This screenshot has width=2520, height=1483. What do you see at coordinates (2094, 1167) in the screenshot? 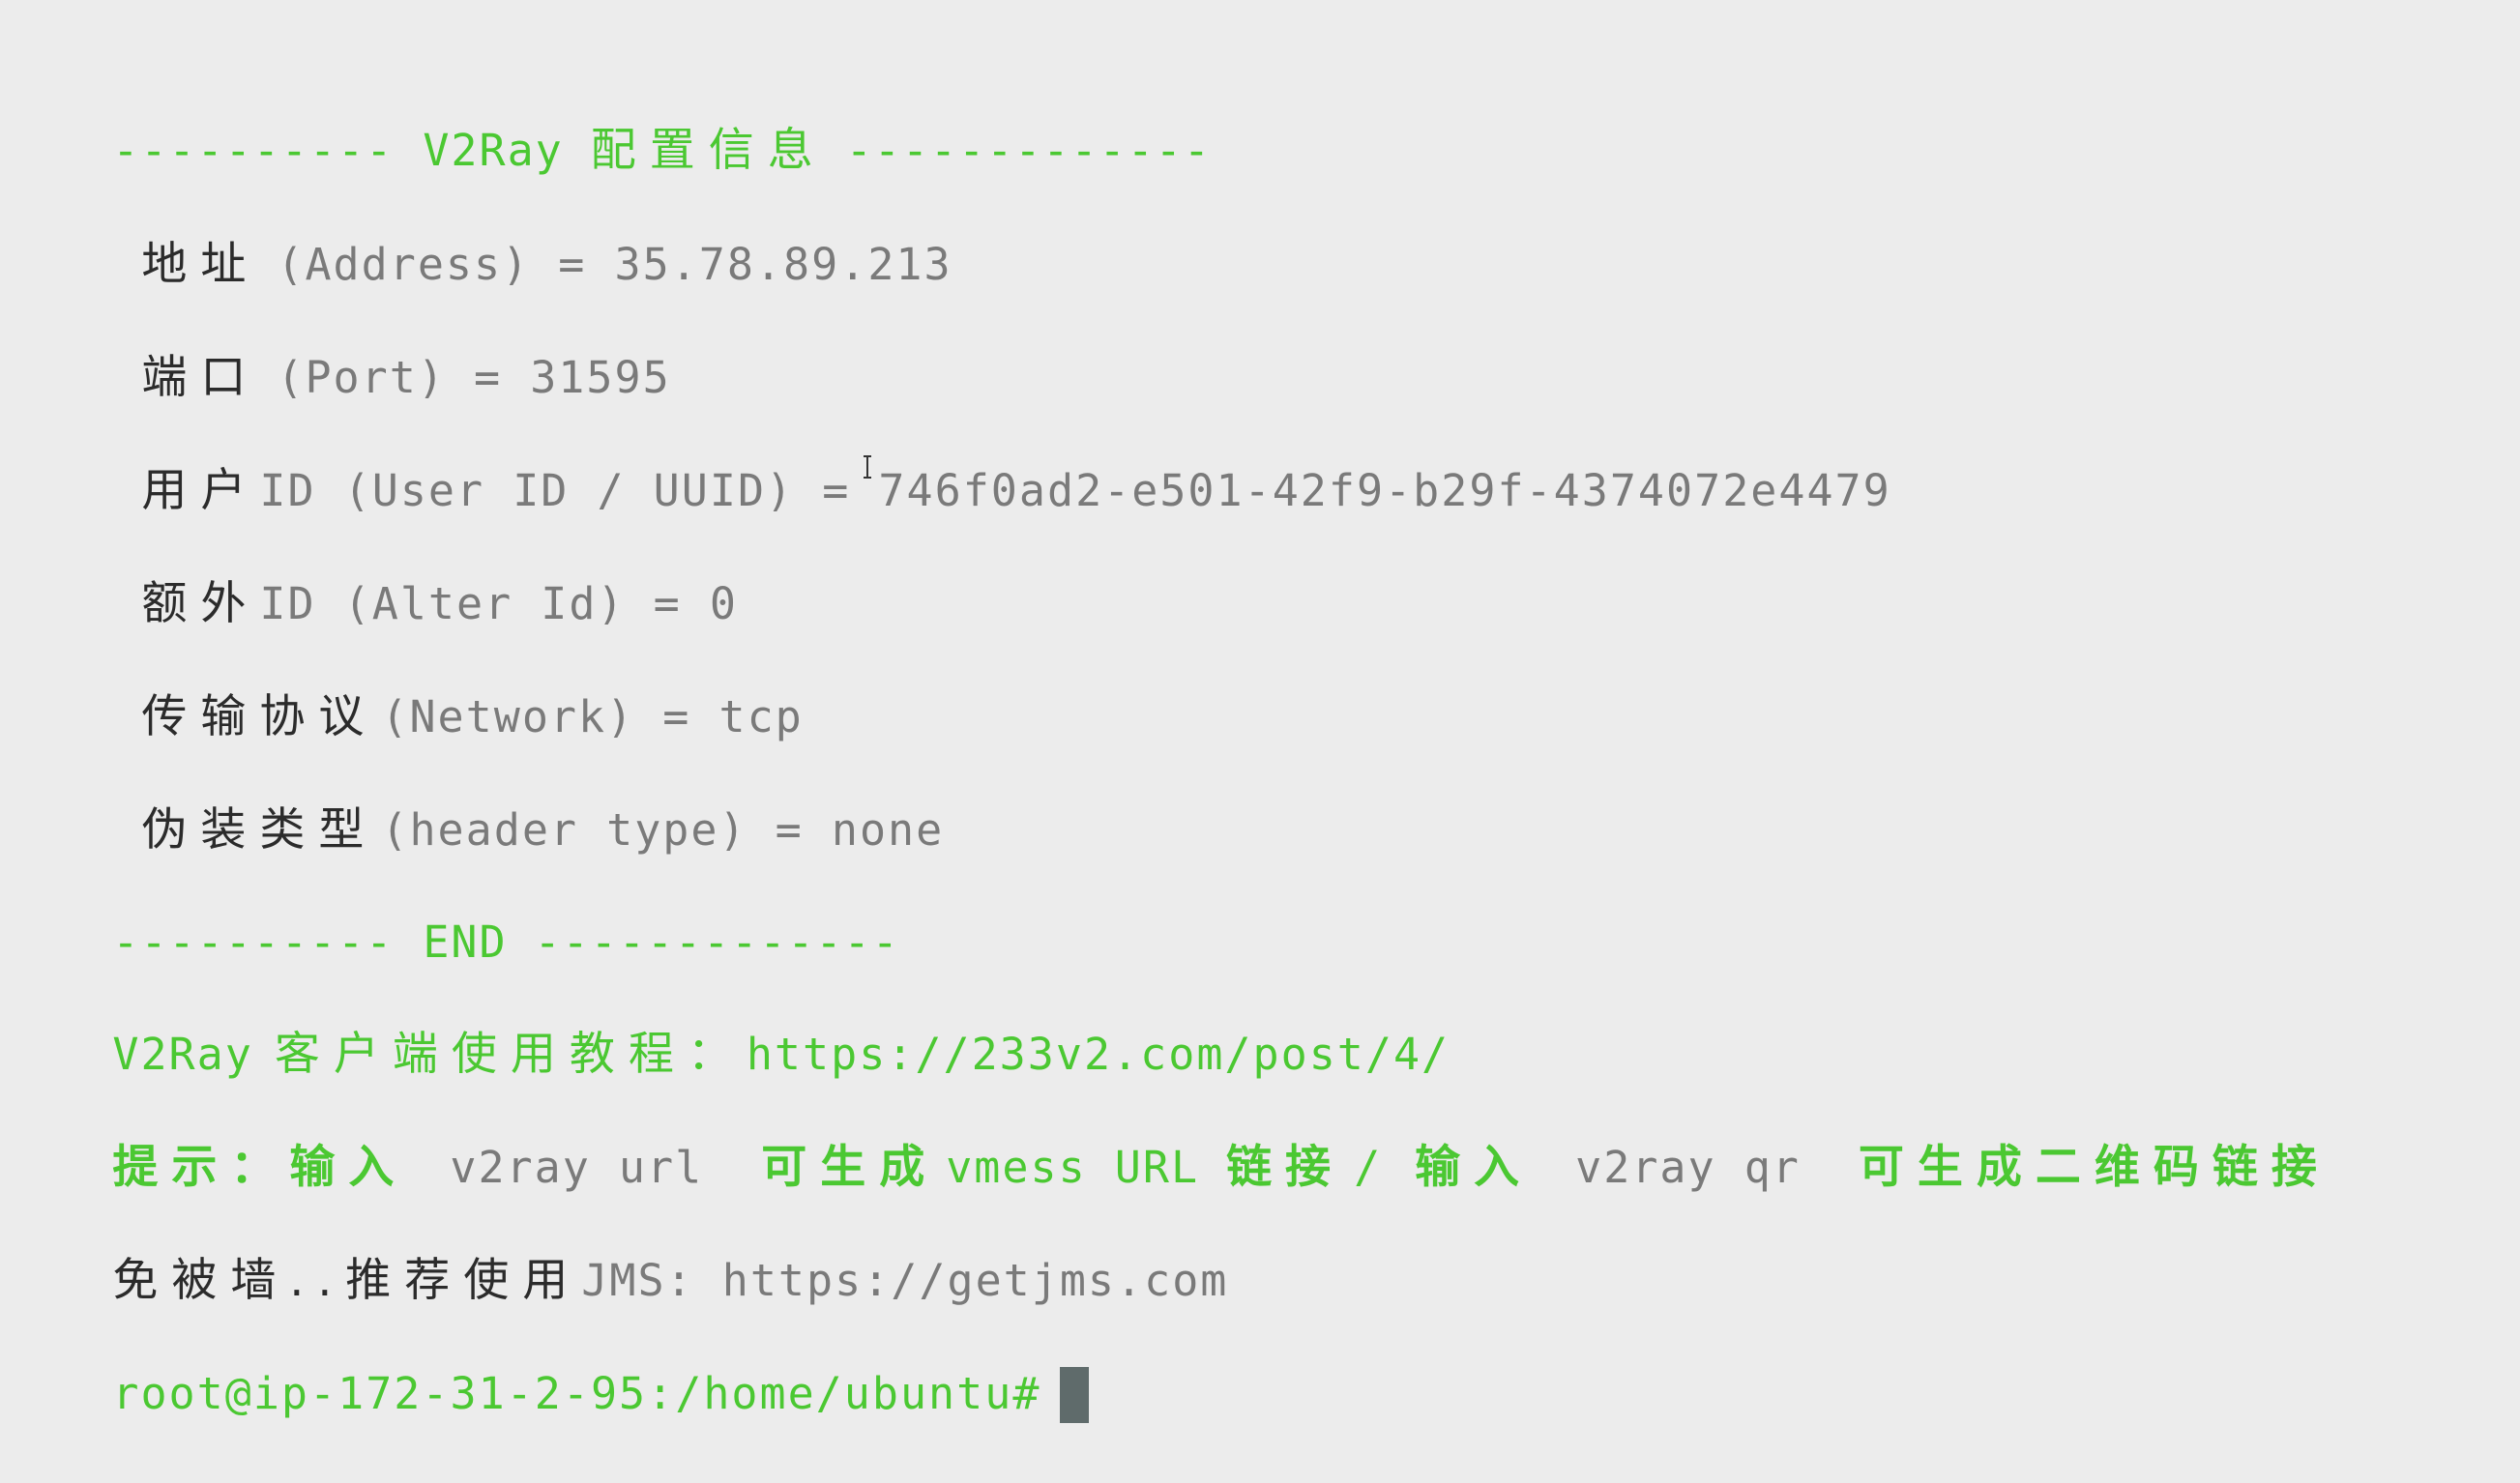
I see `hint-text-qr: 可生成二维码链接` at bounding box center [2094, 1167].